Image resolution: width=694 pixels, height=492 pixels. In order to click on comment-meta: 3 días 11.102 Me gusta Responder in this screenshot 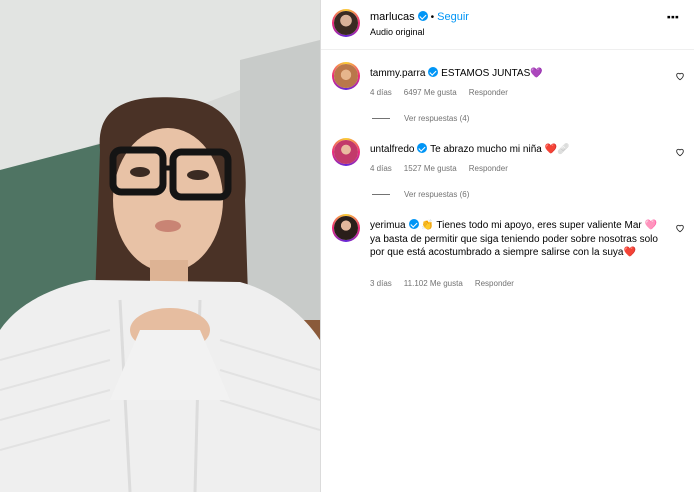, I will do `click(448, 283)`.